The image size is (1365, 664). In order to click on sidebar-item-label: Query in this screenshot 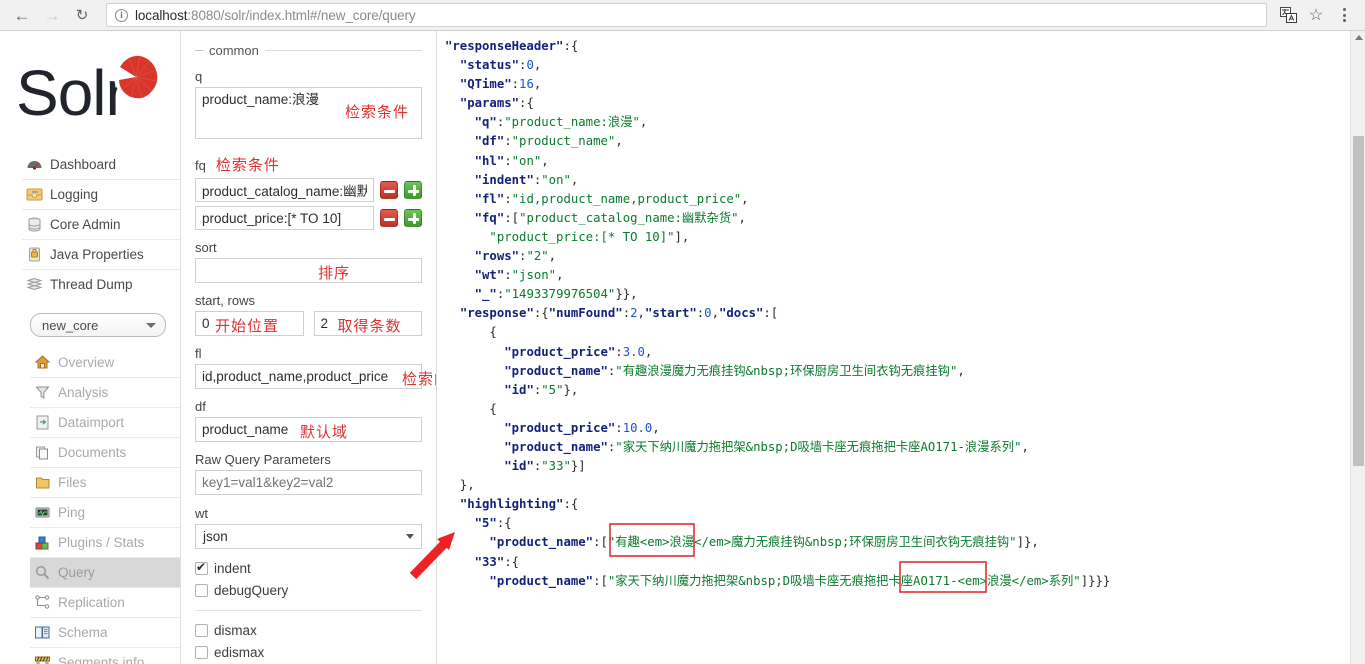, I will do `click(76, 572)`.